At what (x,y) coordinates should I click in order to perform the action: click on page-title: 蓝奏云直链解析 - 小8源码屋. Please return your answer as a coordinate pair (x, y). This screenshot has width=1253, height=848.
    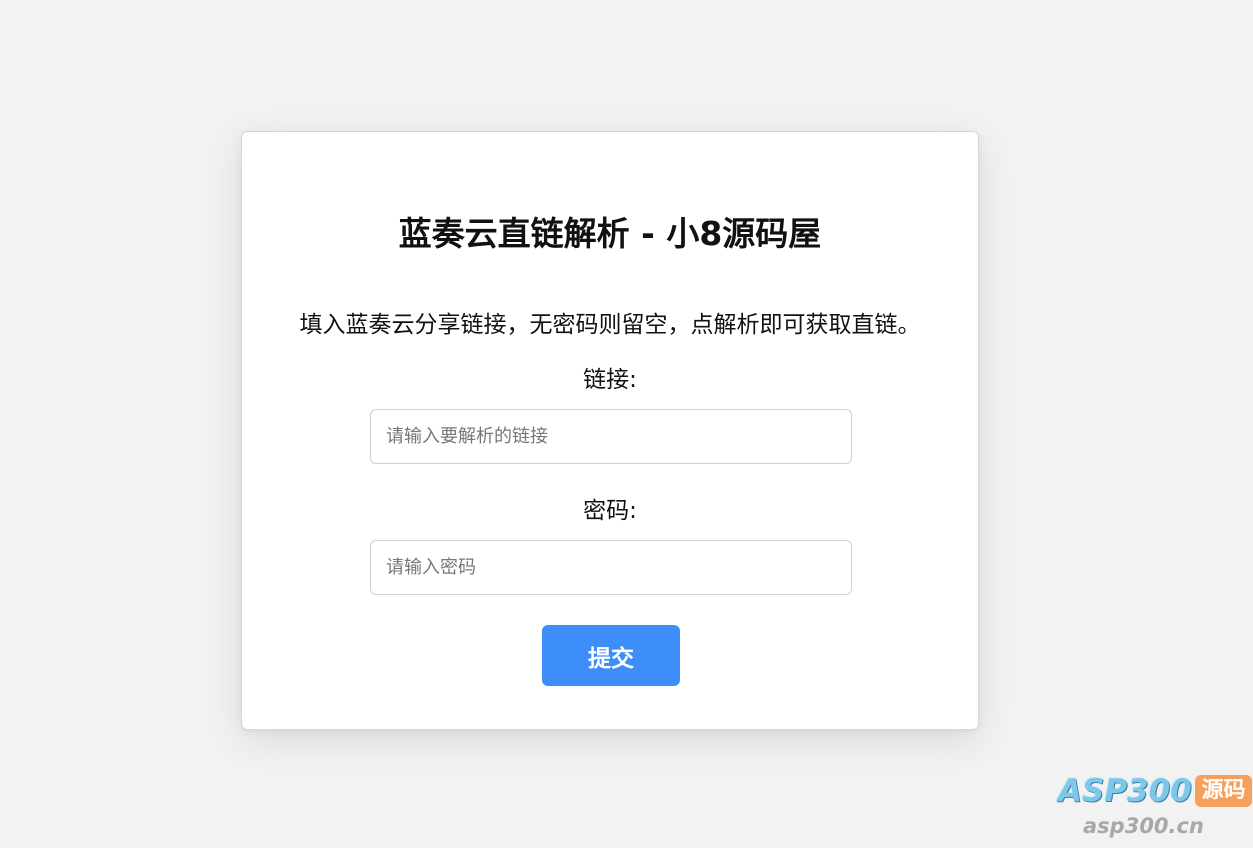
    Looking at the image, I should click on (610, 233).